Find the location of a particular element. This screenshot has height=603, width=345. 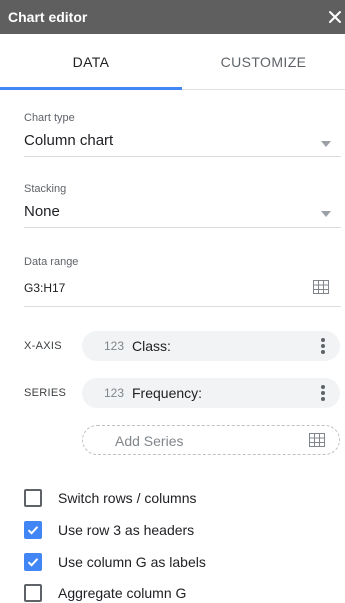

data-range-underline is located at coordinates (182, 306).